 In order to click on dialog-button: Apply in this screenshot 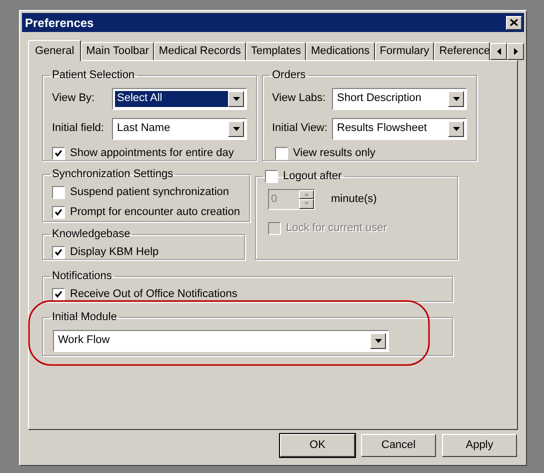, I will do `click(479, 445)`.